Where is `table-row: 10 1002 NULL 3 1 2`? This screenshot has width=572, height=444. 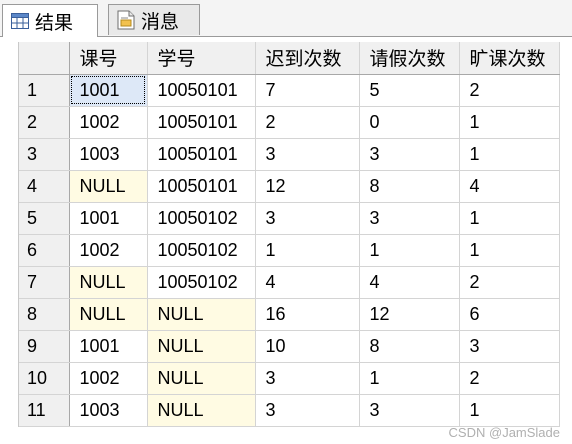
table-row: 10 1002 NULL 3 1 2 is located at coordinates (289, 378).